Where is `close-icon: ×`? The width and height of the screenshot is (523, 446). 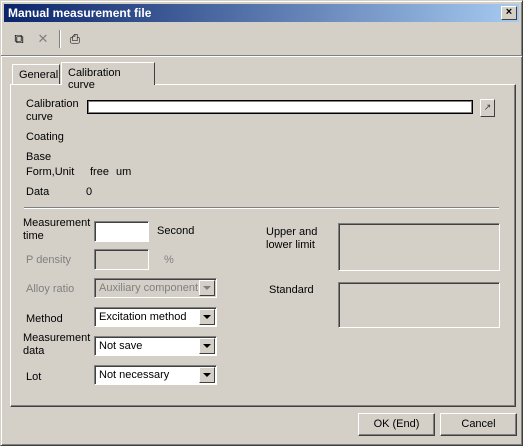 close-icon: × is located at coordinates (509, 12).